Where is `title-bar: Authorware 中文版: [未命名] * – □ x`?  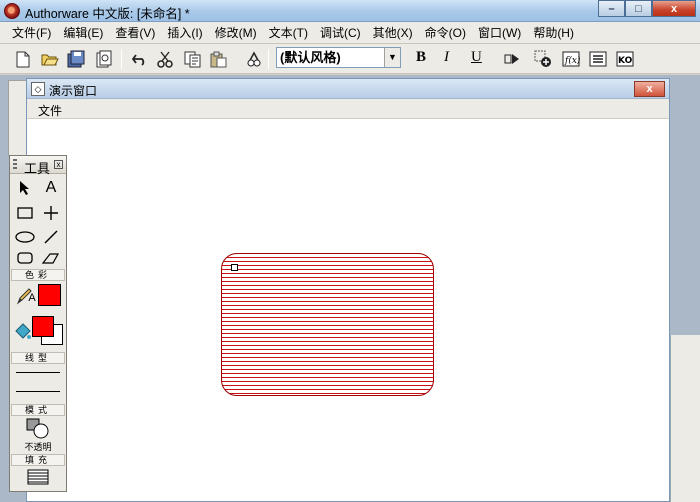
title-bar: Authorware 中文版: [未命名] * – □ x is located at coordinates (350, 11).